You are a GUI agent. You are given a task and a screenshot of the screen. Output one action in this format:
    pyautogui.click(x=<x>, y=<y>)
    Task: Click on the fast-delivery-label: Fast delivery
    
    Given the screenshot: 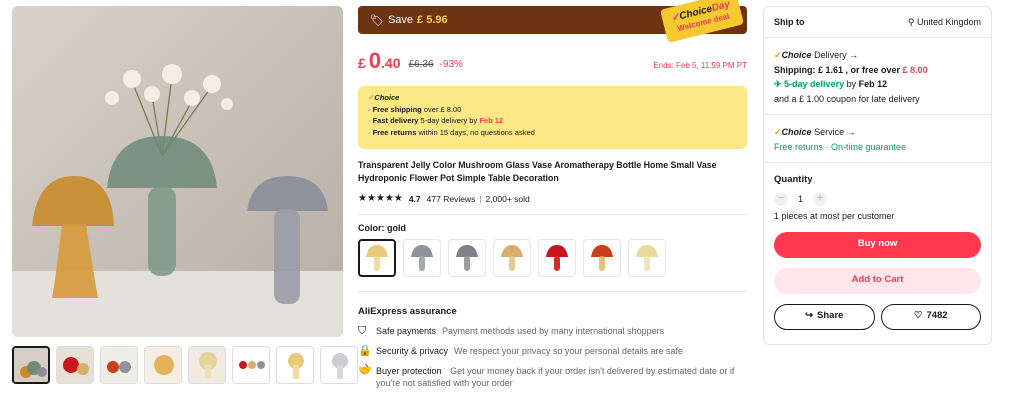 What is the action you would take?
    pyautogui.click(x=395, y=120)
    